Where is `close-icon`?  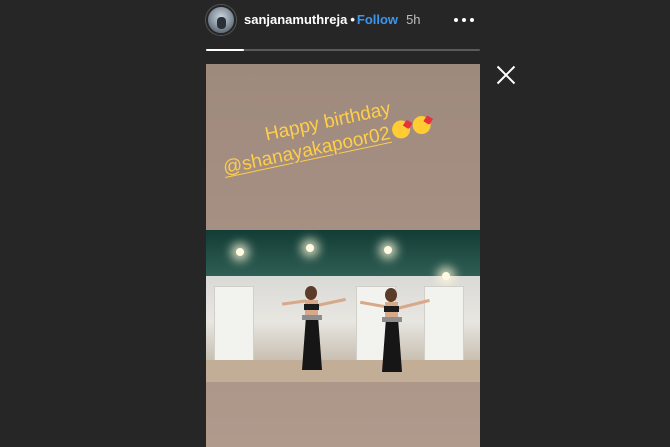 close-icon is located at coordinates (506, 75).